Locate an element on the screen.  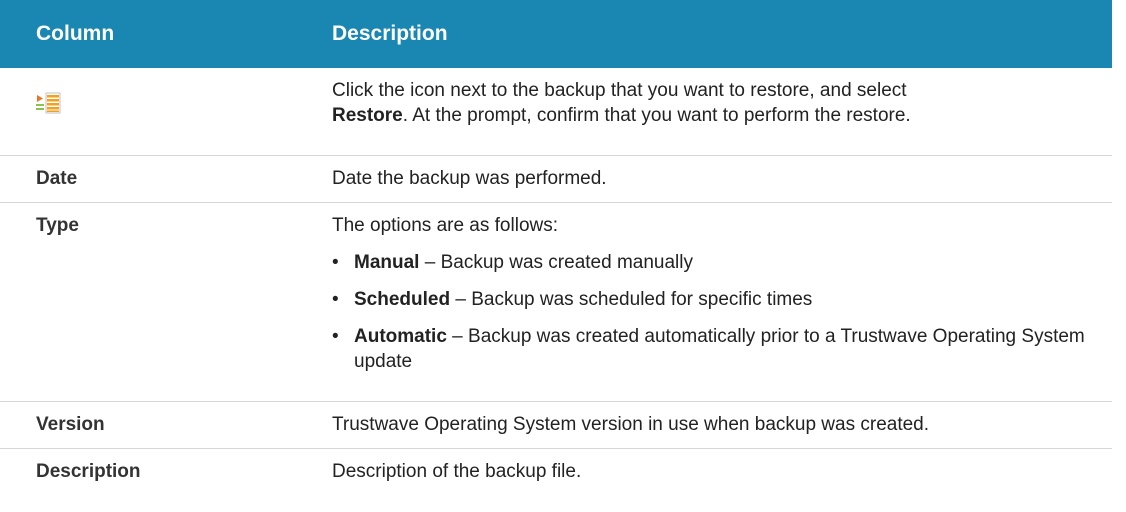
option-name: Automatic is located at coordinates (400, 336).